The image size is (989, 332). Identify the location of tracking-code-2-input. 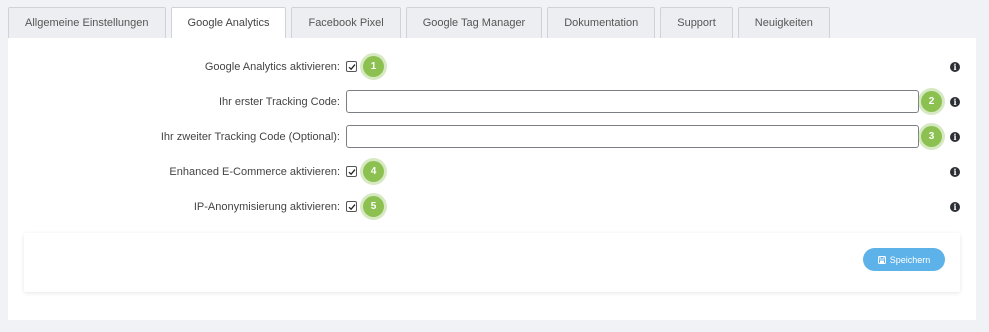
(632, 136).